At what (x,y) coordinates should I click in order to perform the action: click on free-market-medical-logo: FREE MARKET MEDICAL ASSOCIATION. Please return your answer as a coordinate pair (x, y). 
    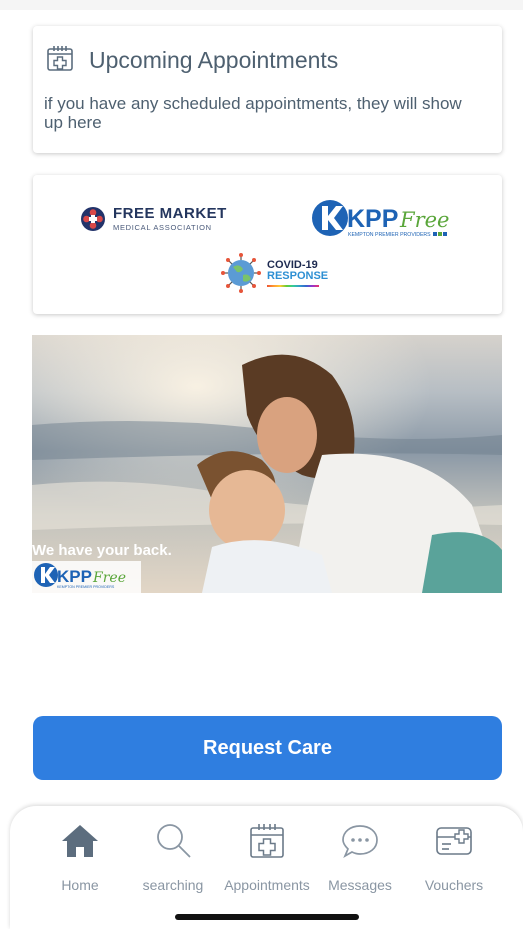
    Looking at the image, I should click on (153, 218).